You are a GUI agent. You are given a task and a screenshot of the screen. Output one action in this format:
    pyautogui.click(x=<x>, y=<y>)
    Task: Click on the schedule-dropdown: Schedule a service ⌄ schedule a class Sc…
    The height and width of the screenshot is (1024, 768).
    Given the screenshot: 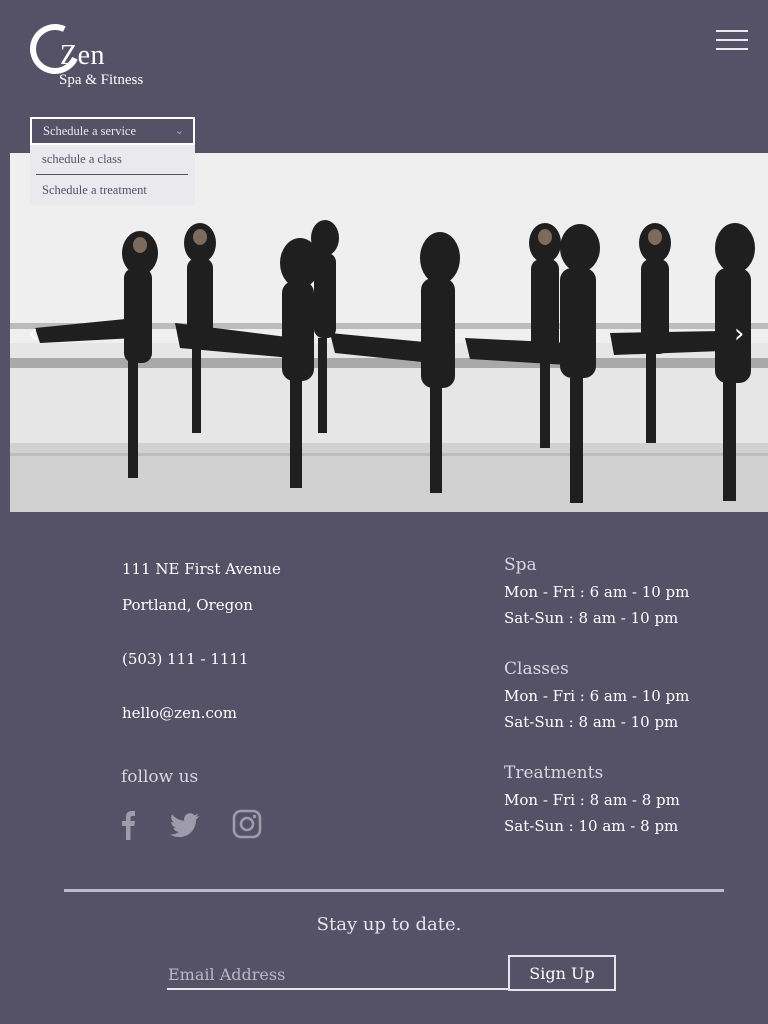 What is the action you would take?
    pyautogui.click(x=112, y=161)
    